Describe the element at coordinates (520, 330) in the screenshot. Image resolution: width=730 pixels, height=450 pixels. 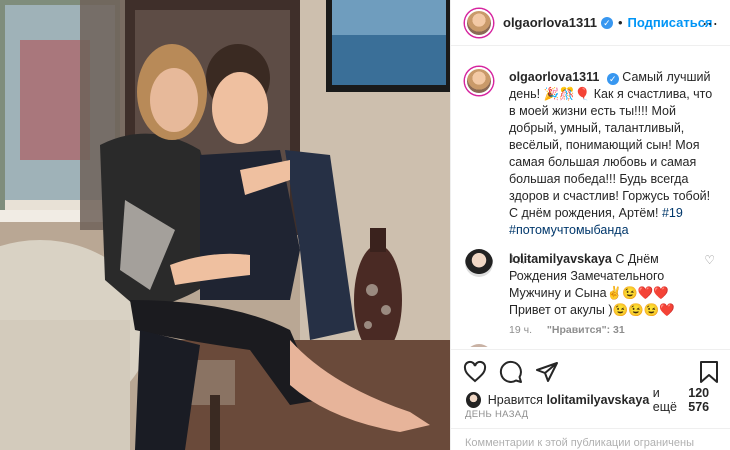
I see `comment-time: 19 ч.` at that location.